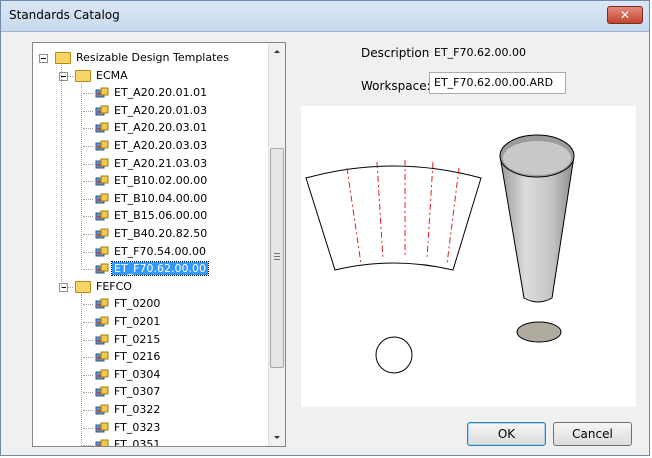  I want to click on window-title: Standards Catalog, so click(64, 15).